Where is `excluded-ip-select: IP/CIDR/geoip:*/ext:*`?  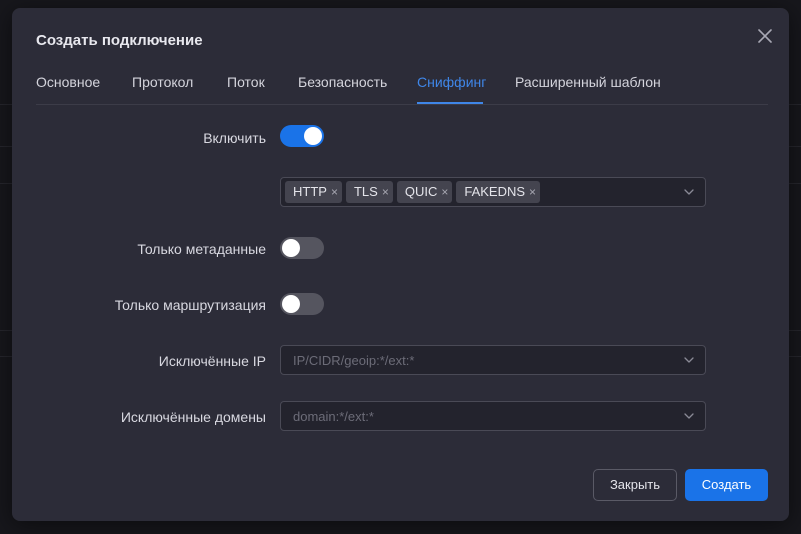 excluded-ip-select: IP/CIDR/geoip:*/ext:* is located at coordinates (493, 360).